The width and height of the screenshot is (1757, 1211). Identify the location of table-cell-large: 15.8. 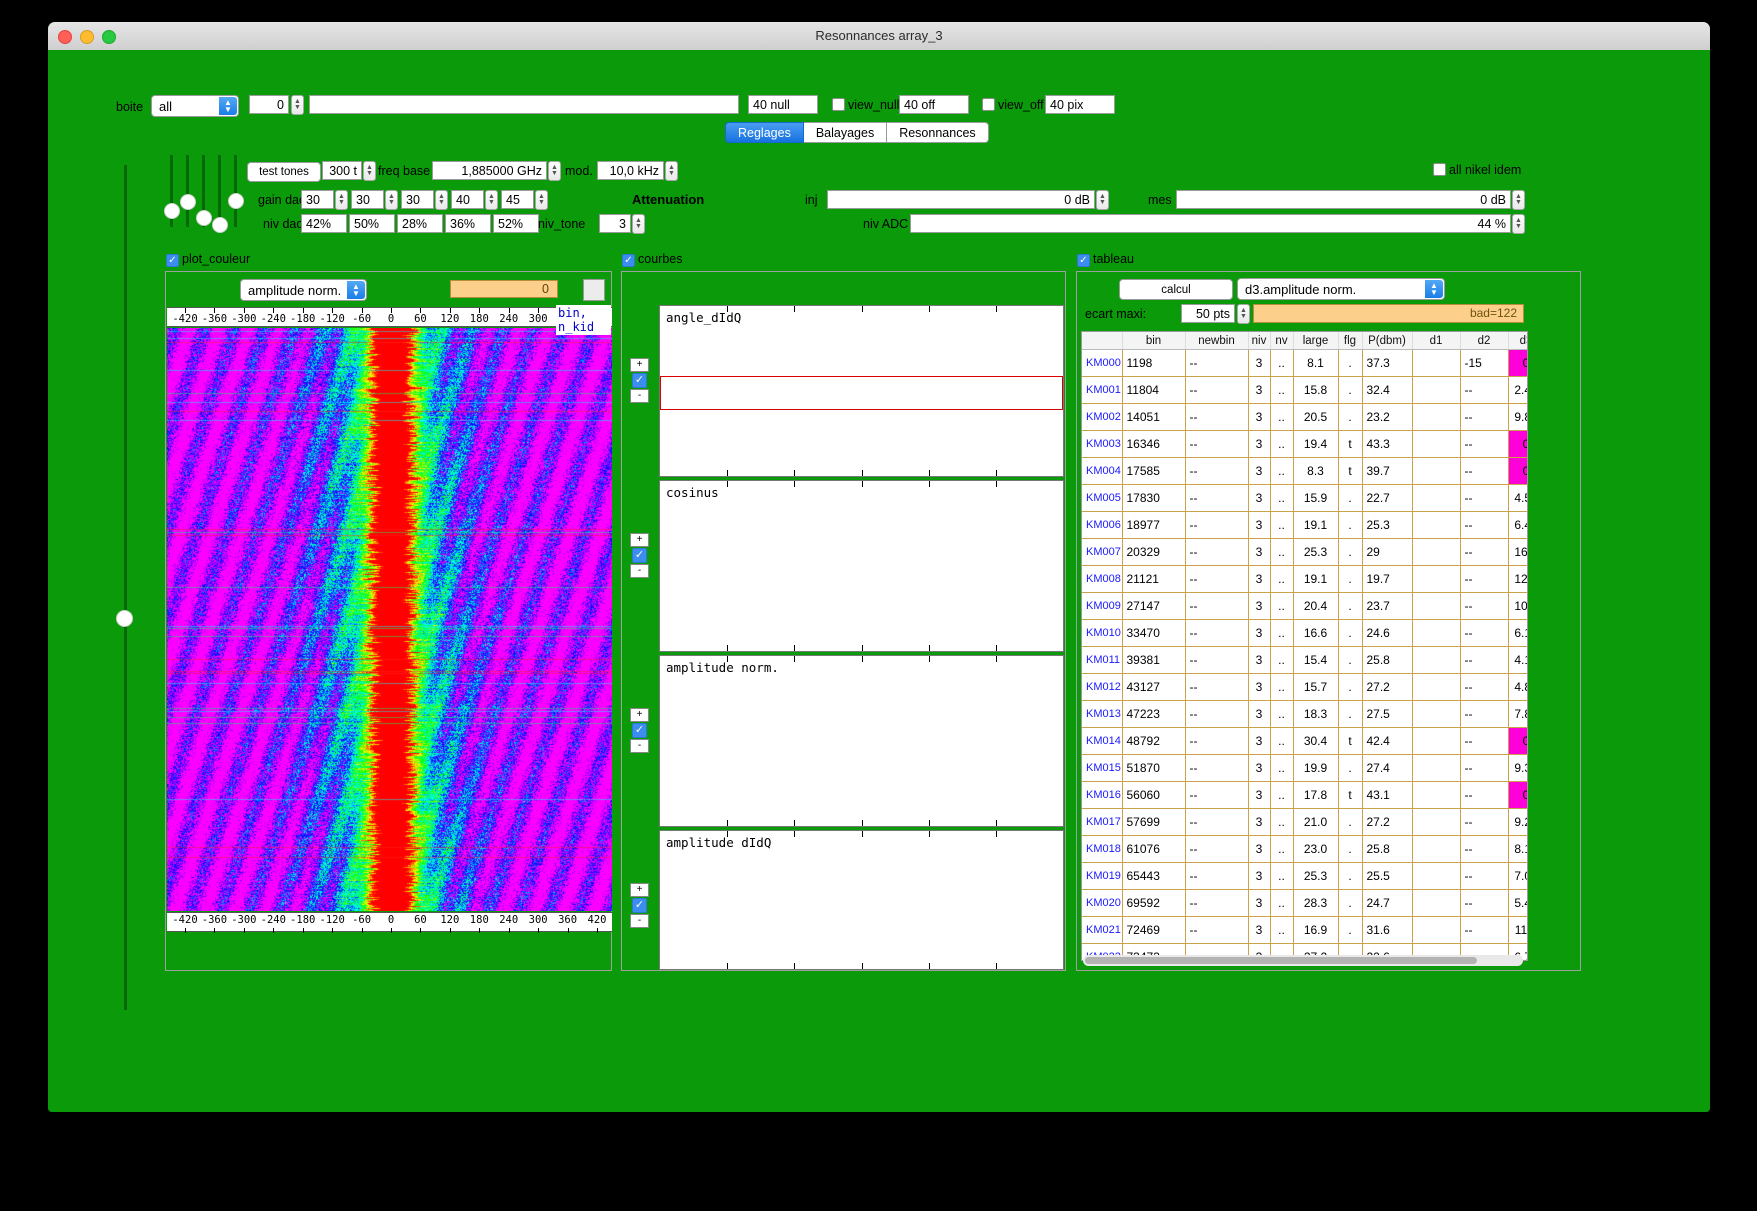
(1316, 390).